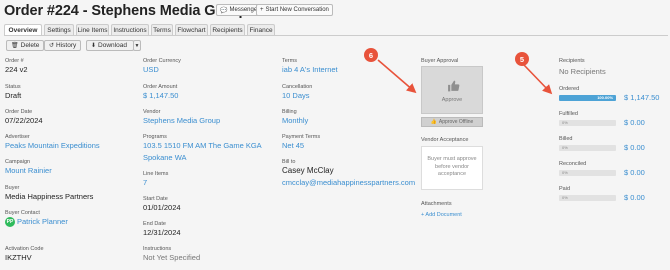 The width and height of the screenshot is (670, 270). Describe the element at coordinates (587, 198) in the screenshot. I see `progress-bar-paid: 0%` at that location.